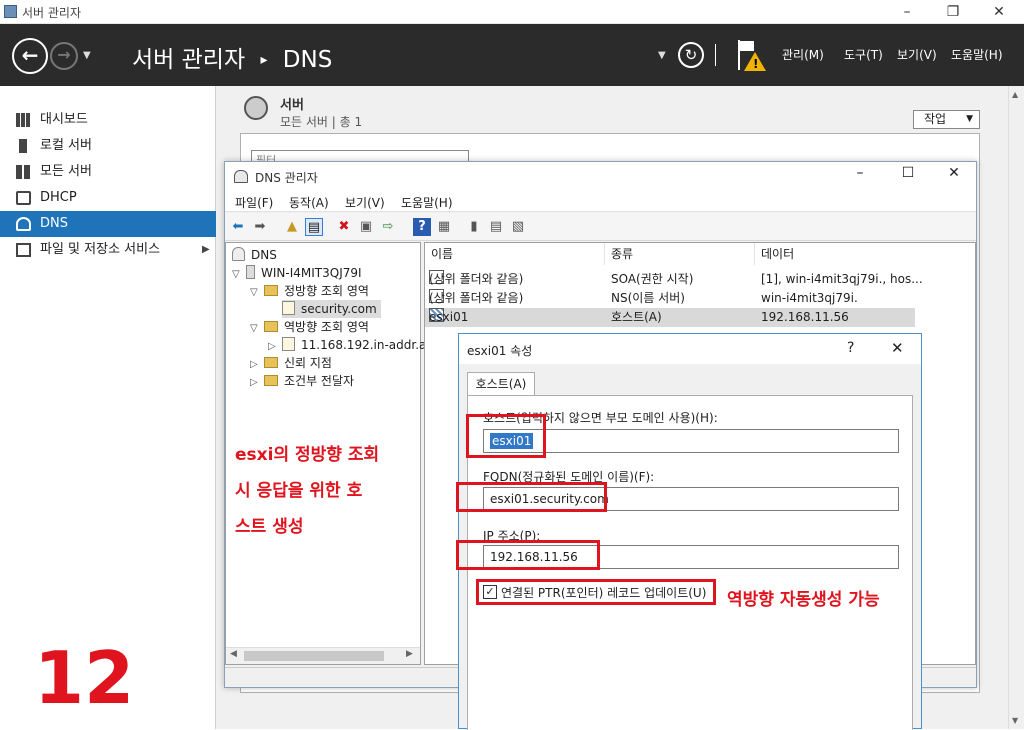 The width and height of the screenshot is (1024, 730). I want to click on tree-node-conditional-forwarders: ▷ 조건부 전달자, so click(302, 381).